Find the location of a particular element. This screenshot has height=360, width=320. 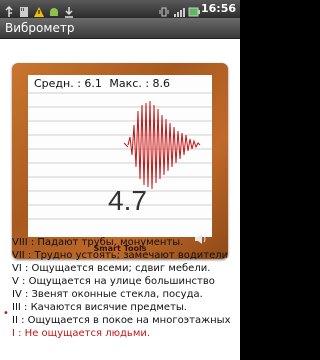

scale-level: II : Ощущается в покое на многоэтажных is located at coordinates (121, 320).